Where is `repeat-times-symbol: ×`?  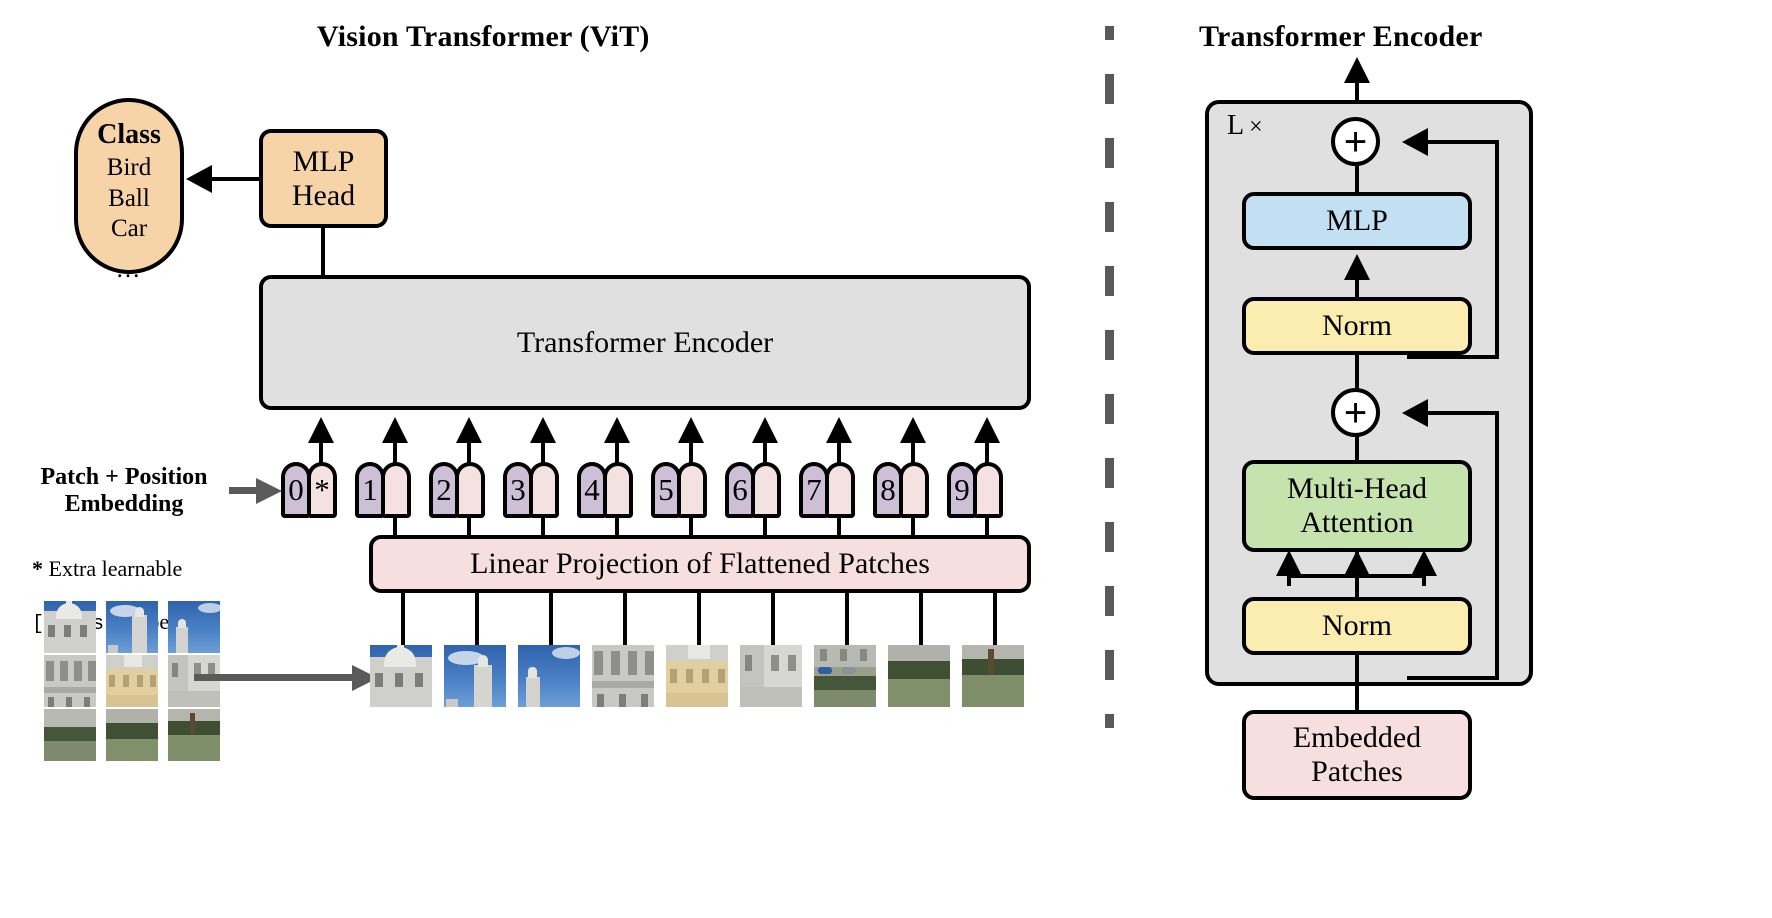
repeat-times-symbol: × is located at coordinates (1256, 127).